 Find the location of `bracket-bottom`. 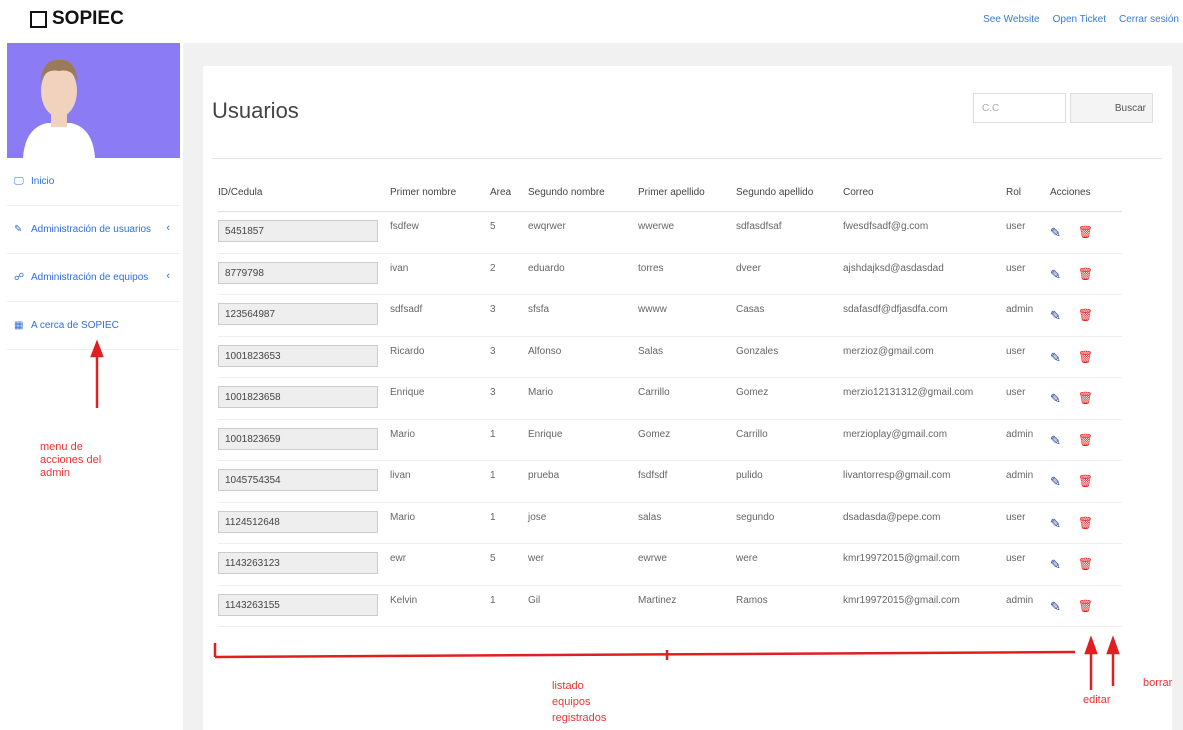

bracket-bottom is located at coordinates (645, 654).